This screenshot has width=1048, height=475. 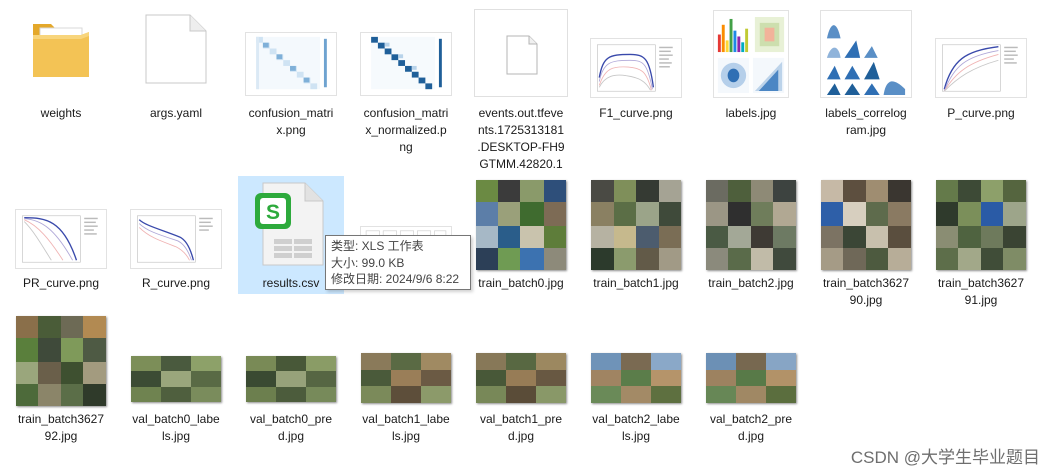 What do you see at coordinates (176, 283) in the screenshot?
I see `file-label: R_curve.png` at bounding box center [176, 283].